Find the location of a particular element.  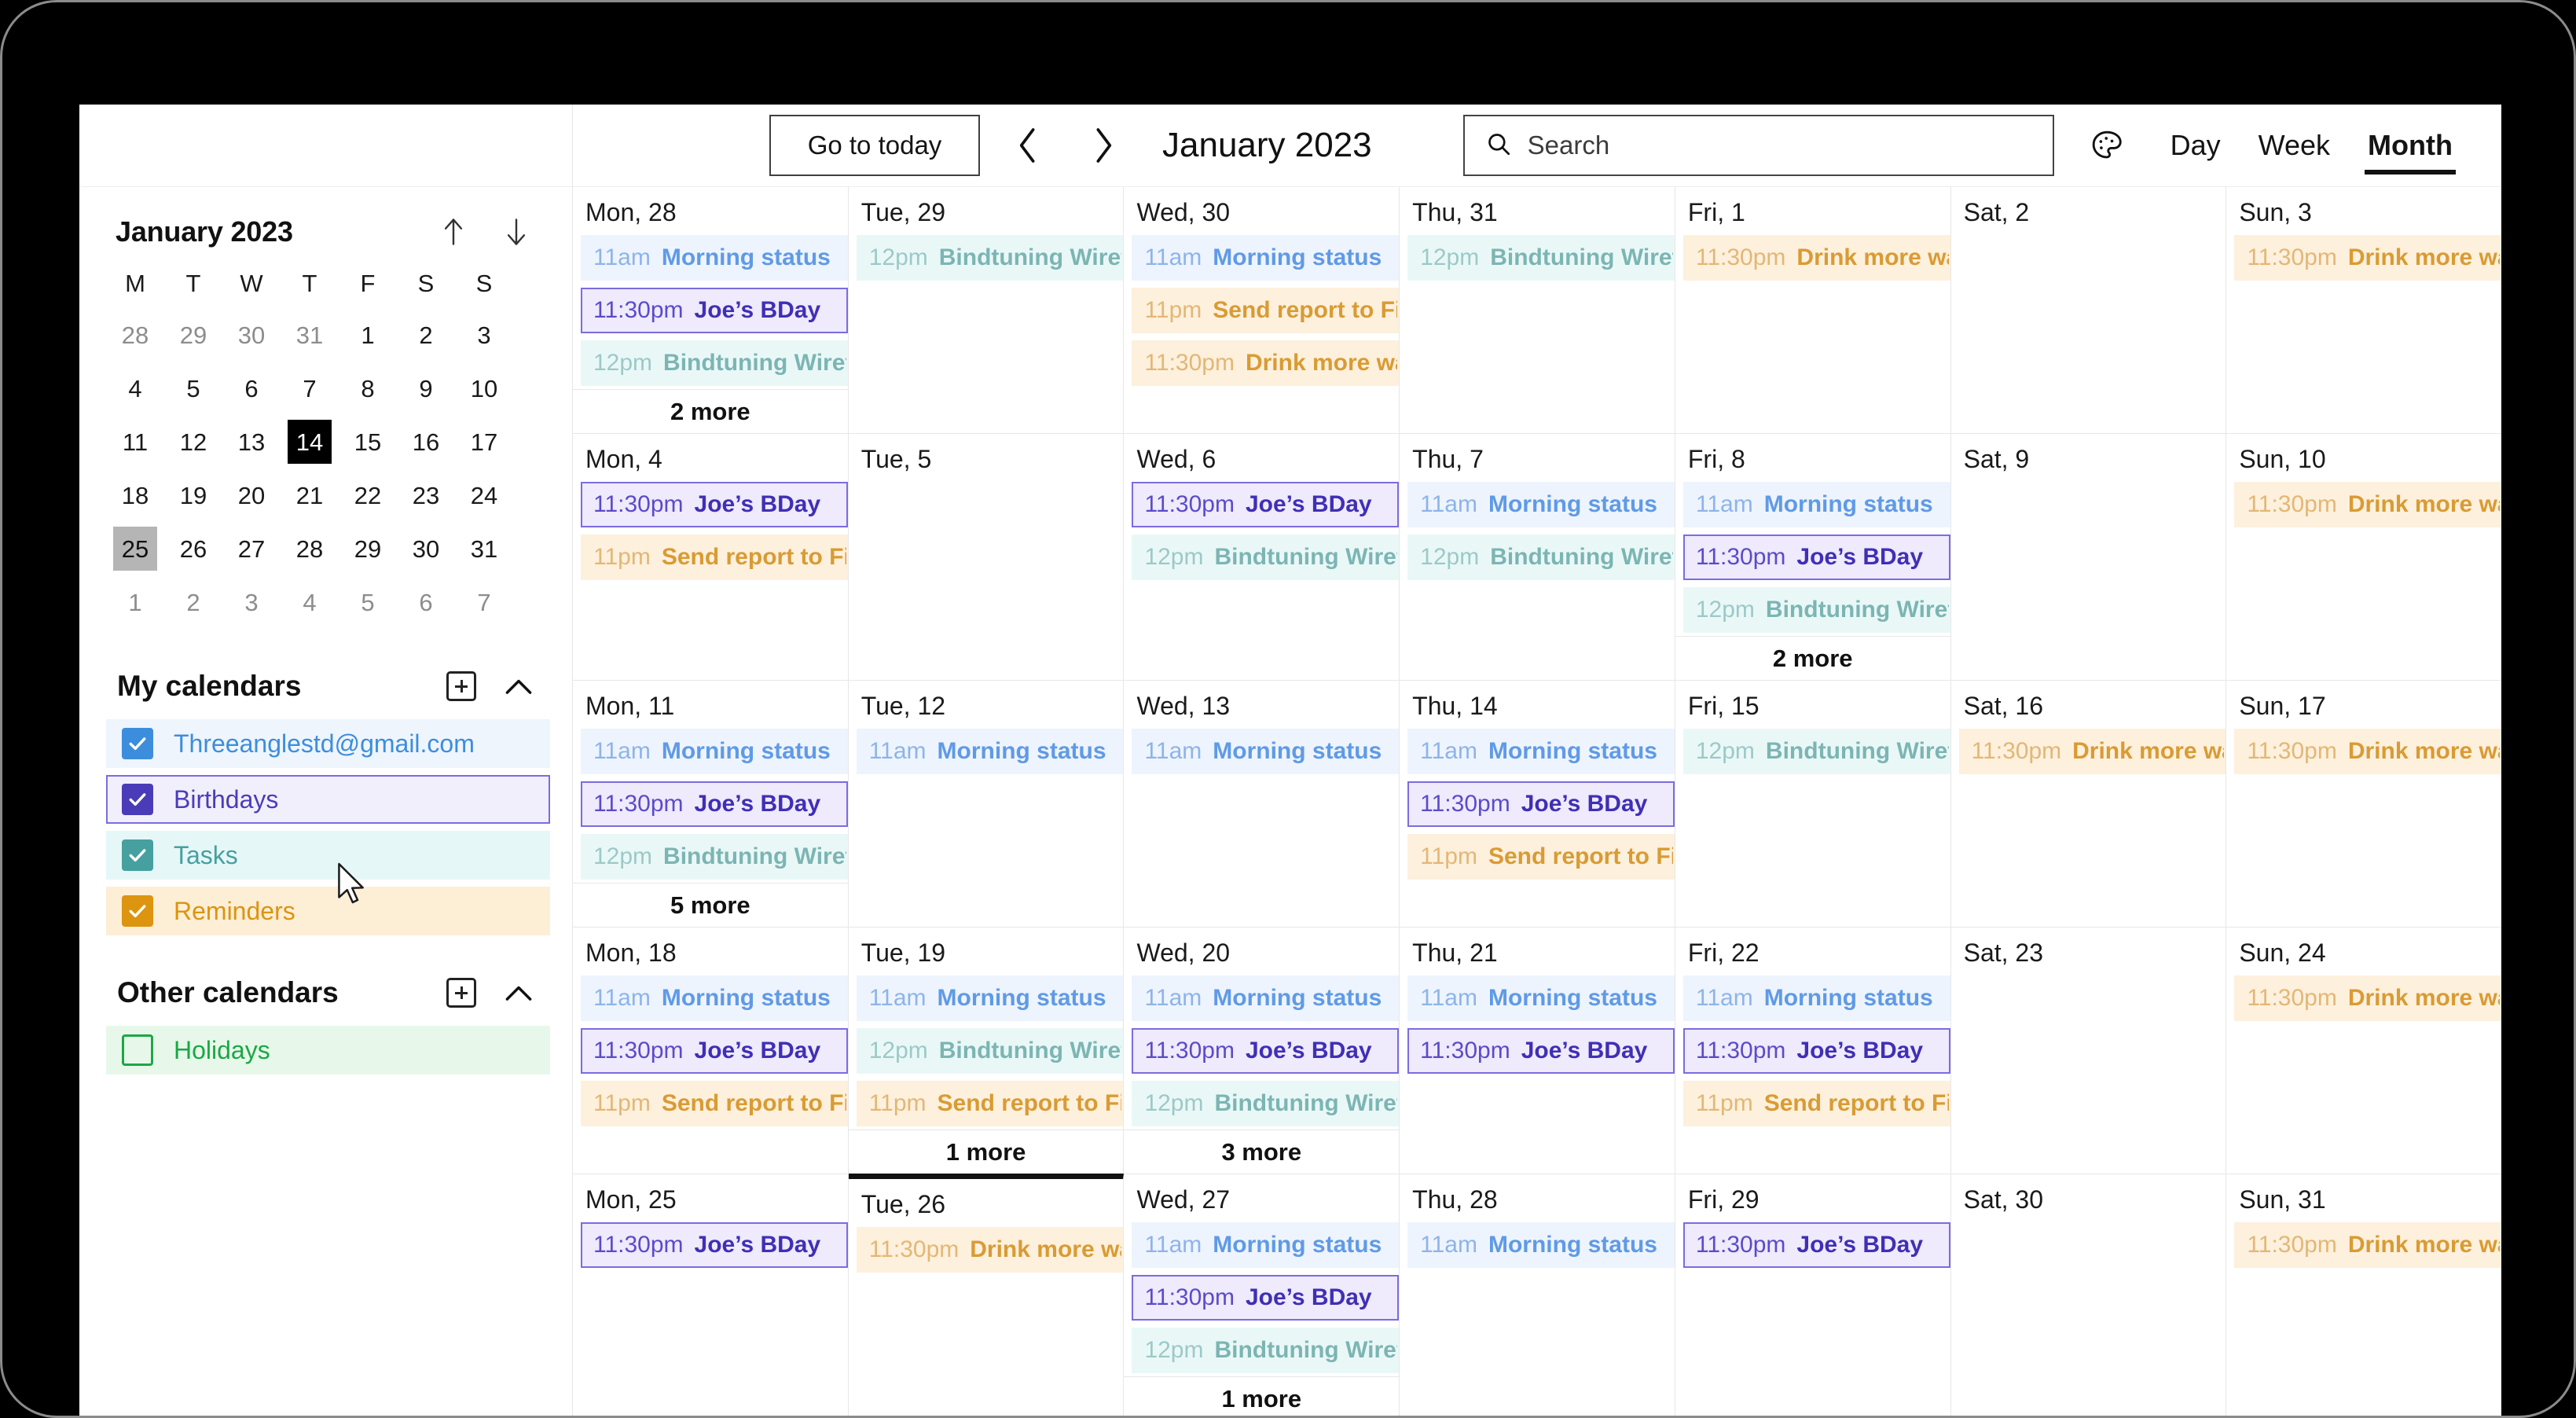

more-events-button: 1 more is located at coordinates (986, 1152).